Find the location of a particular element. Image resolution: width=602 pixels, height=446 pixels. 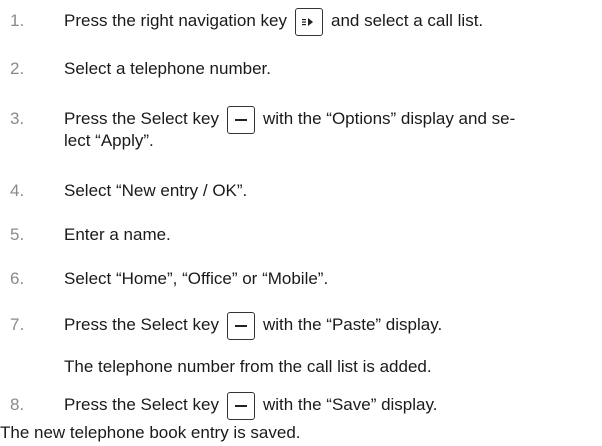

step-text: Select a telephone number. is located at coordinates (167, 68).